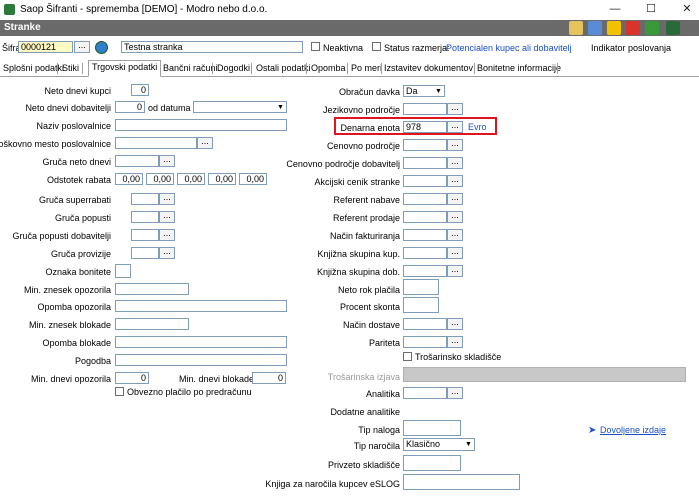 This screenshot has height=496, width=699. What do you see at coordinates (477, 127) in the screenshot?
I see `denarna-currency-link: Evro` at bounding box center [477, 127].